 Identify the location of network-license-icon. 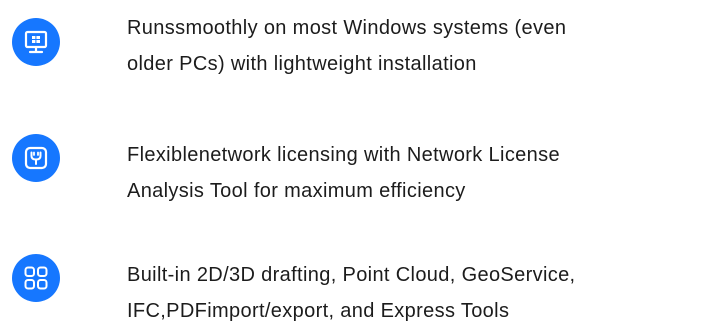
(36, 158).